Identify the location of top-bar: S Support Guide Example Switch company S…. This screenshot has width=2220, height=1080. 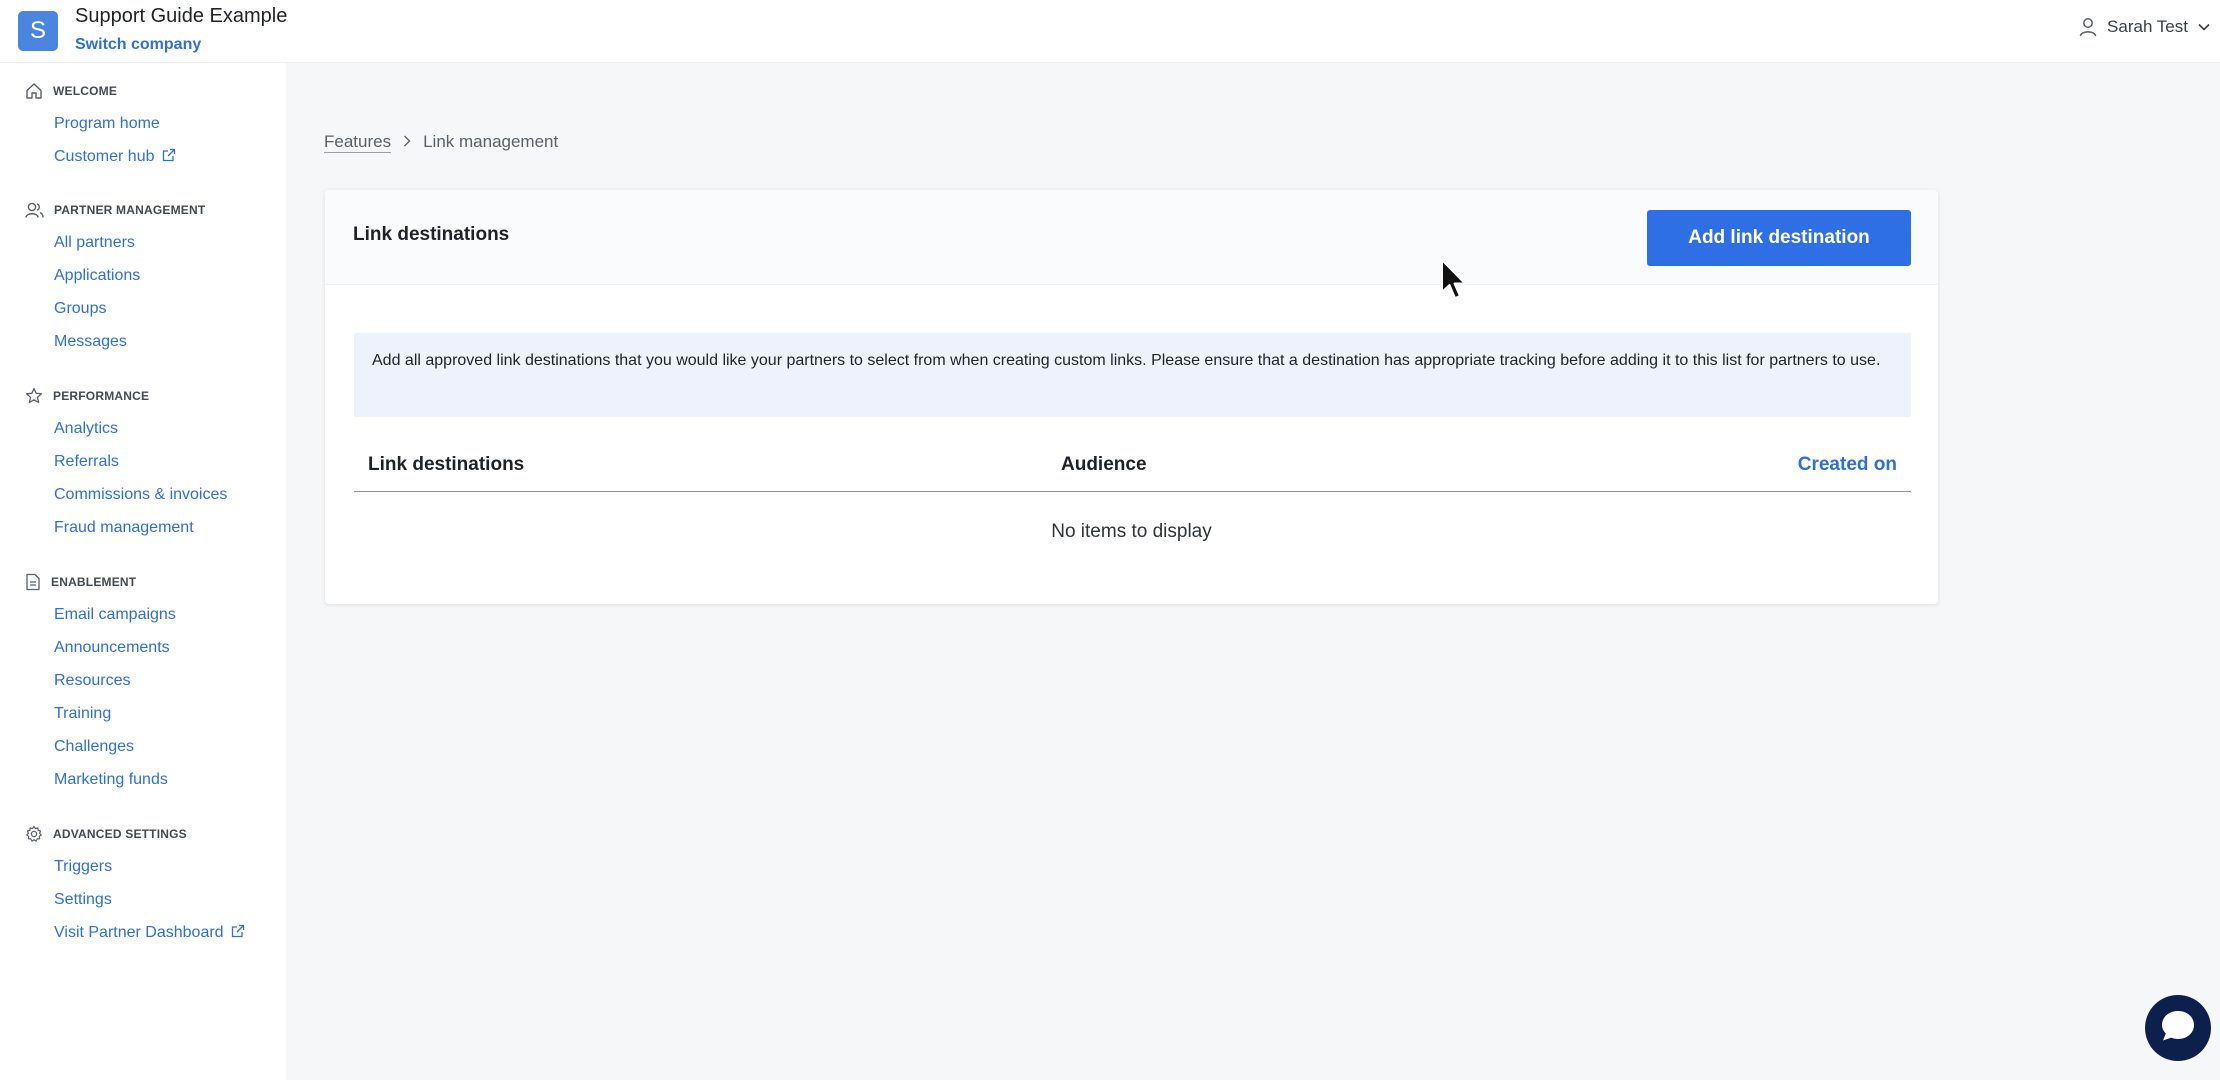
(1110, 31).